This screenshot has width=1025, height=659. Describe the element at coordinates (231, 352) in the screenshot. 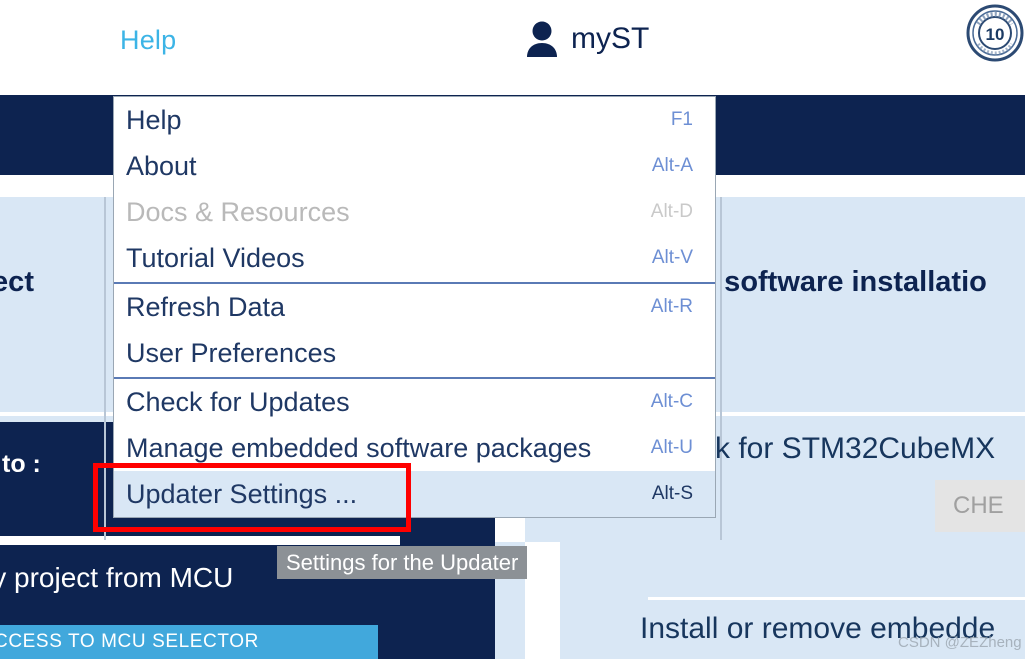

I see `menu-item-label: User Preferences` at that location.